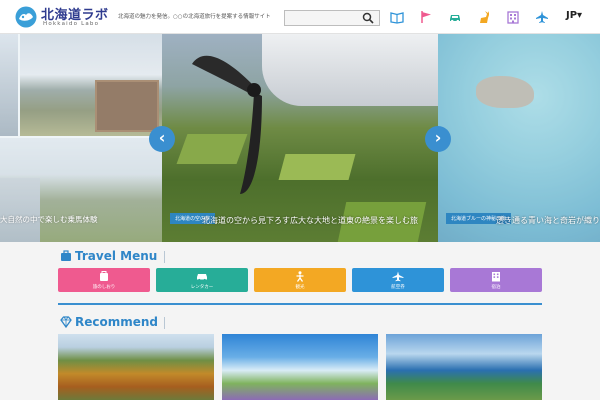 The width and height of the screenshot is (600, 400). Describe the element at coordinates (310, 220) in the screenshot. I see `slide-caption-main: 北海道の空から見下ろす広大な大地と道東の絶景を楽しむ旅` at that location.